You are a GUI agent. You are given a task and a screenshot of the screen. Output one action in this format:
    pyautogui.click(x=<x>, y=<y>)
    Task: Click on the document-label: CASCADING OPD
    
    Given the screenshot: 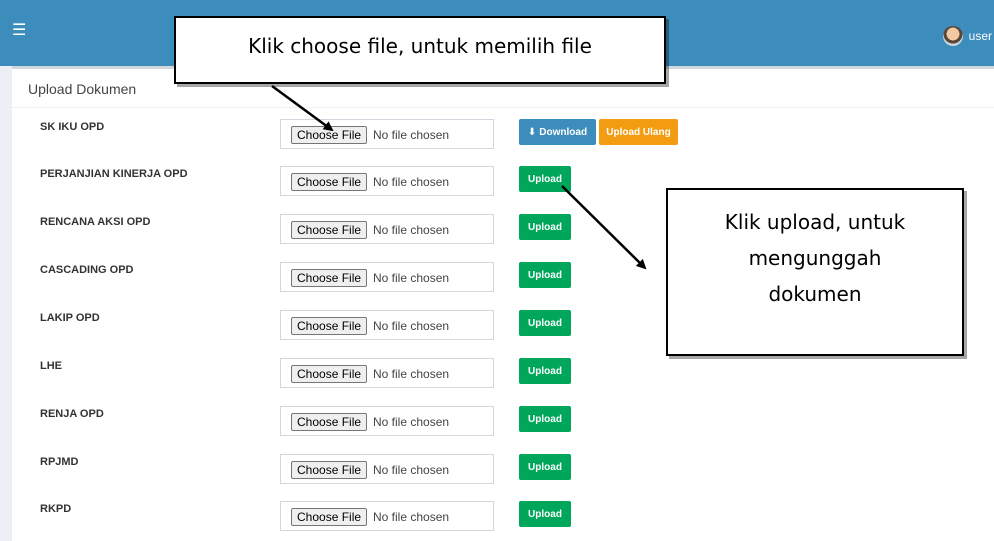 What is the action you would take?
    pyautogui.click(x=87, y=270)
    